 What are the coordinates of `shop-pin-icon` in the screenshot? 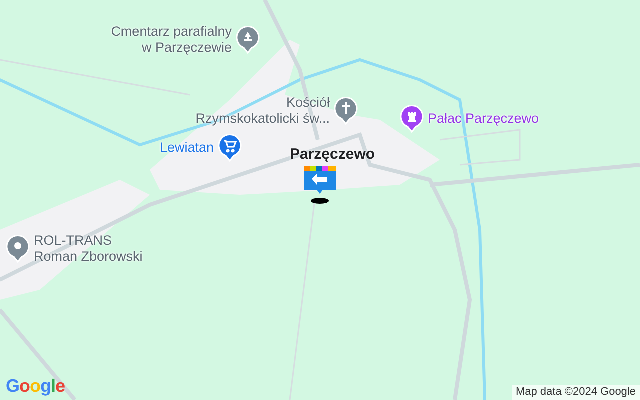 It's located at (230, 148).